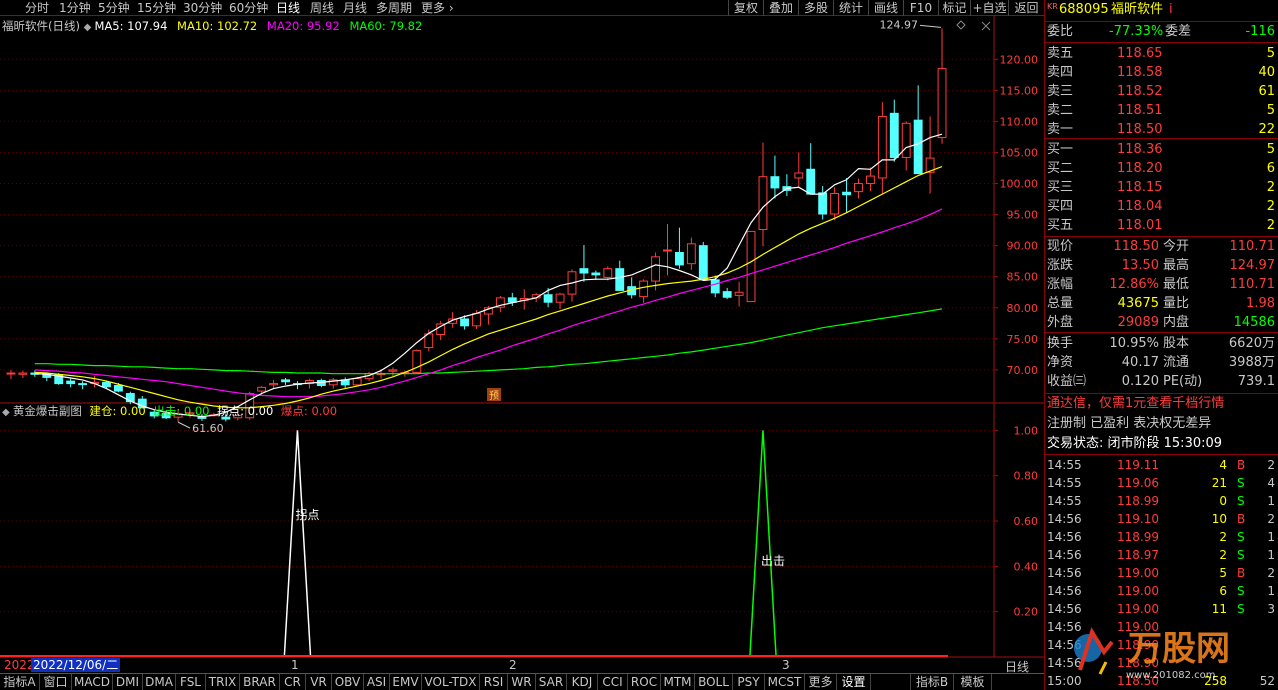 The image size is (1278, 690). Describe the element at coordinates (821, 682) in the screenshot. I see `tab-more: 更多` at that location.